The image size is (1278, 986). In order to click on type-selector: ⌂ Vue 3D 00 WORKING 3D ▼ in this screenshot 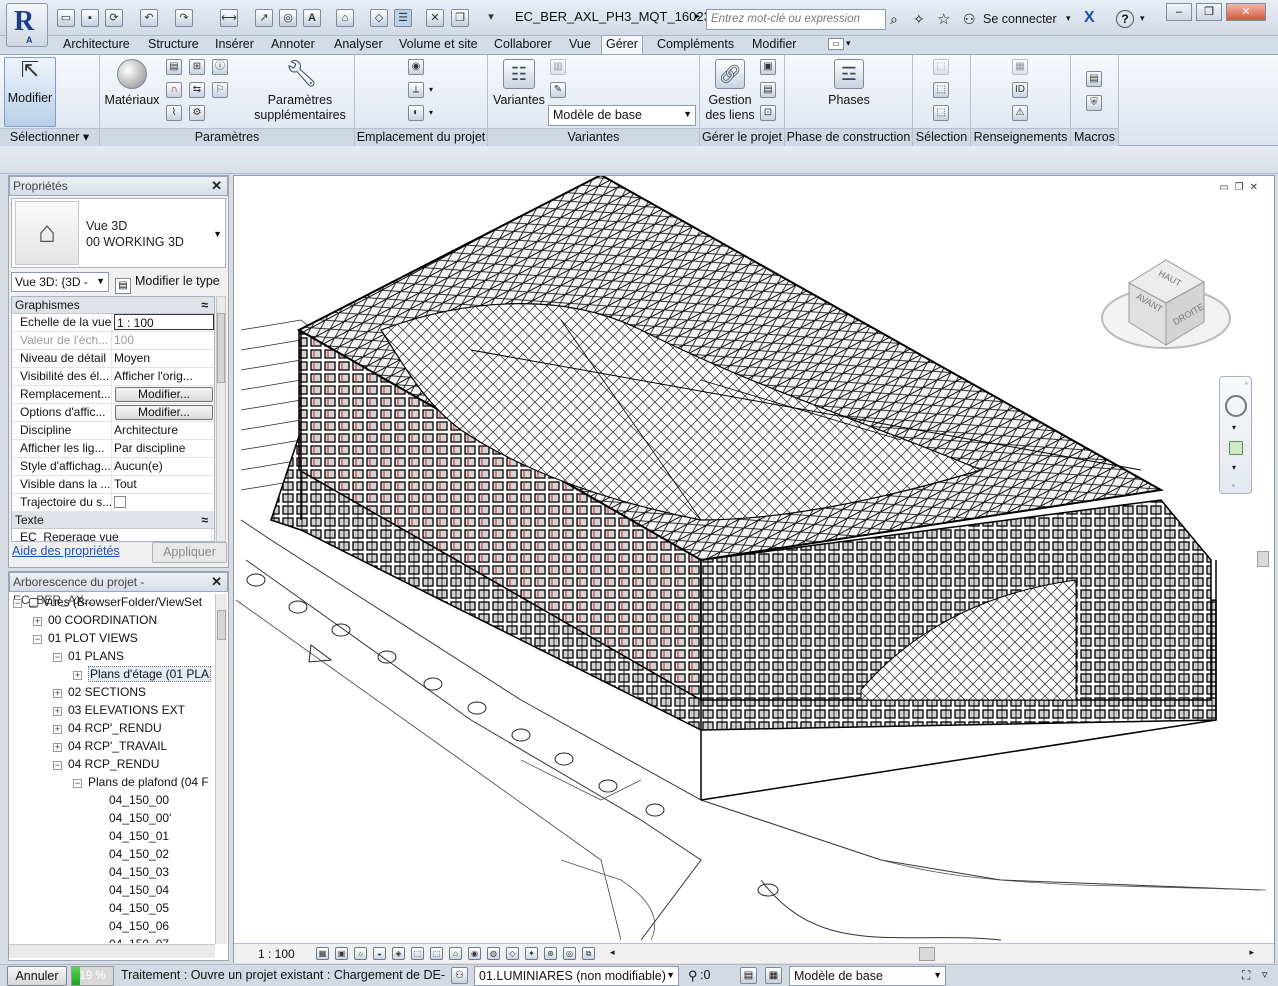, I will do `click(118, 233)`.